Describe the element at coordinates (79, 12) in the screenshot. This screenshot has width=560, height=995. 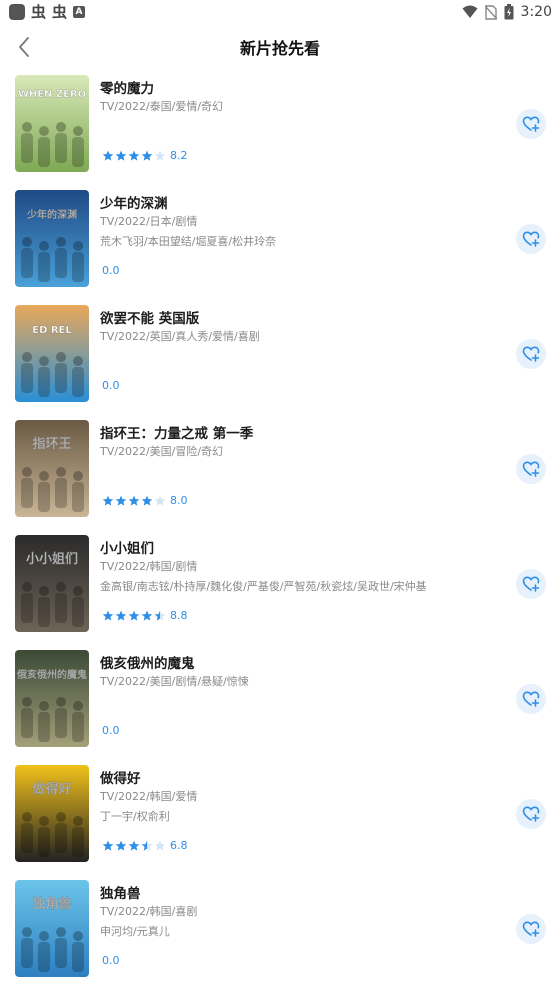
I see `a-icon: A` at that location.